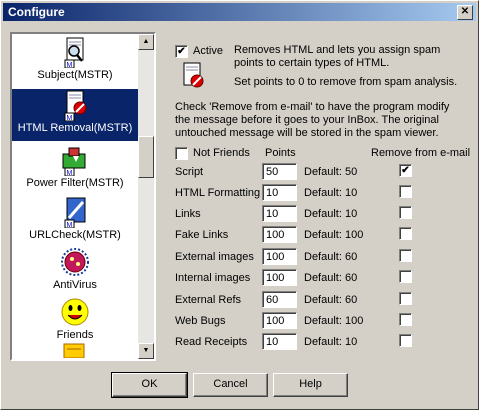 The height and width of the screenshot is (410, 479). I want to click on document-no-icon: M, so click(75, 105).